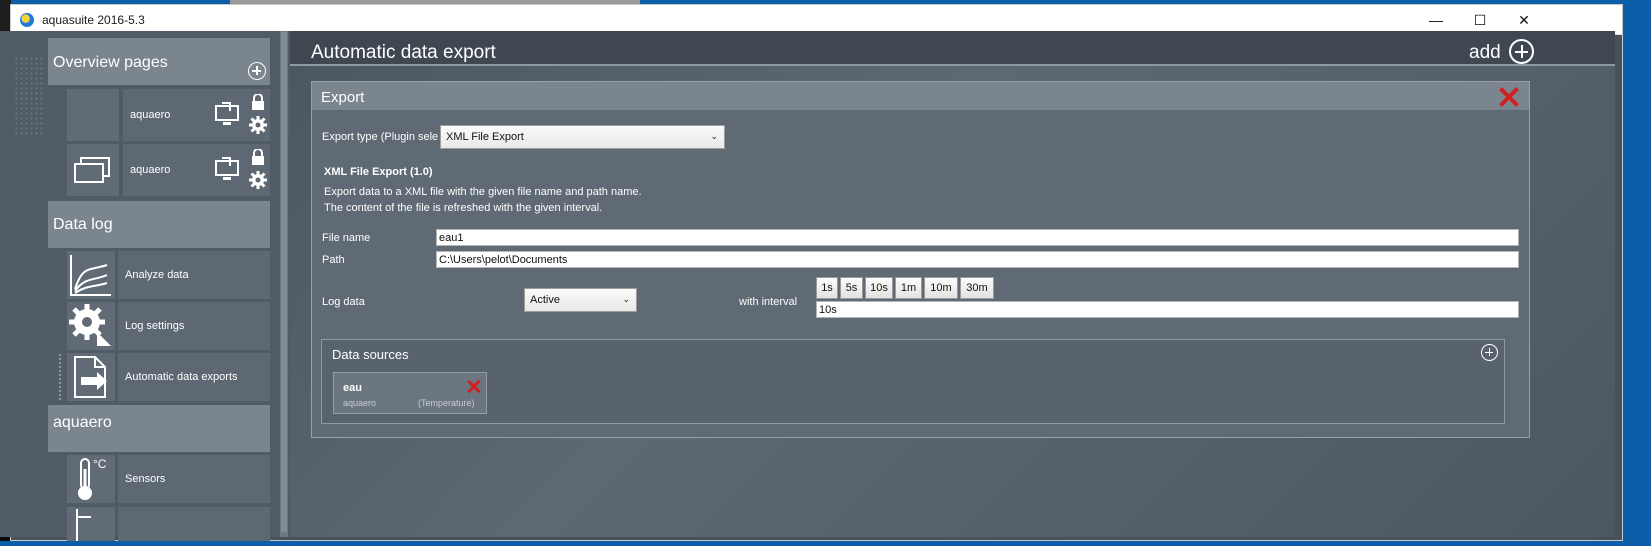 The height and width of the screenshot is (546, 1651). Describe the element at coordinates (91, 479) in the screenshot. I see `thermometer-icon: °C` at that location.